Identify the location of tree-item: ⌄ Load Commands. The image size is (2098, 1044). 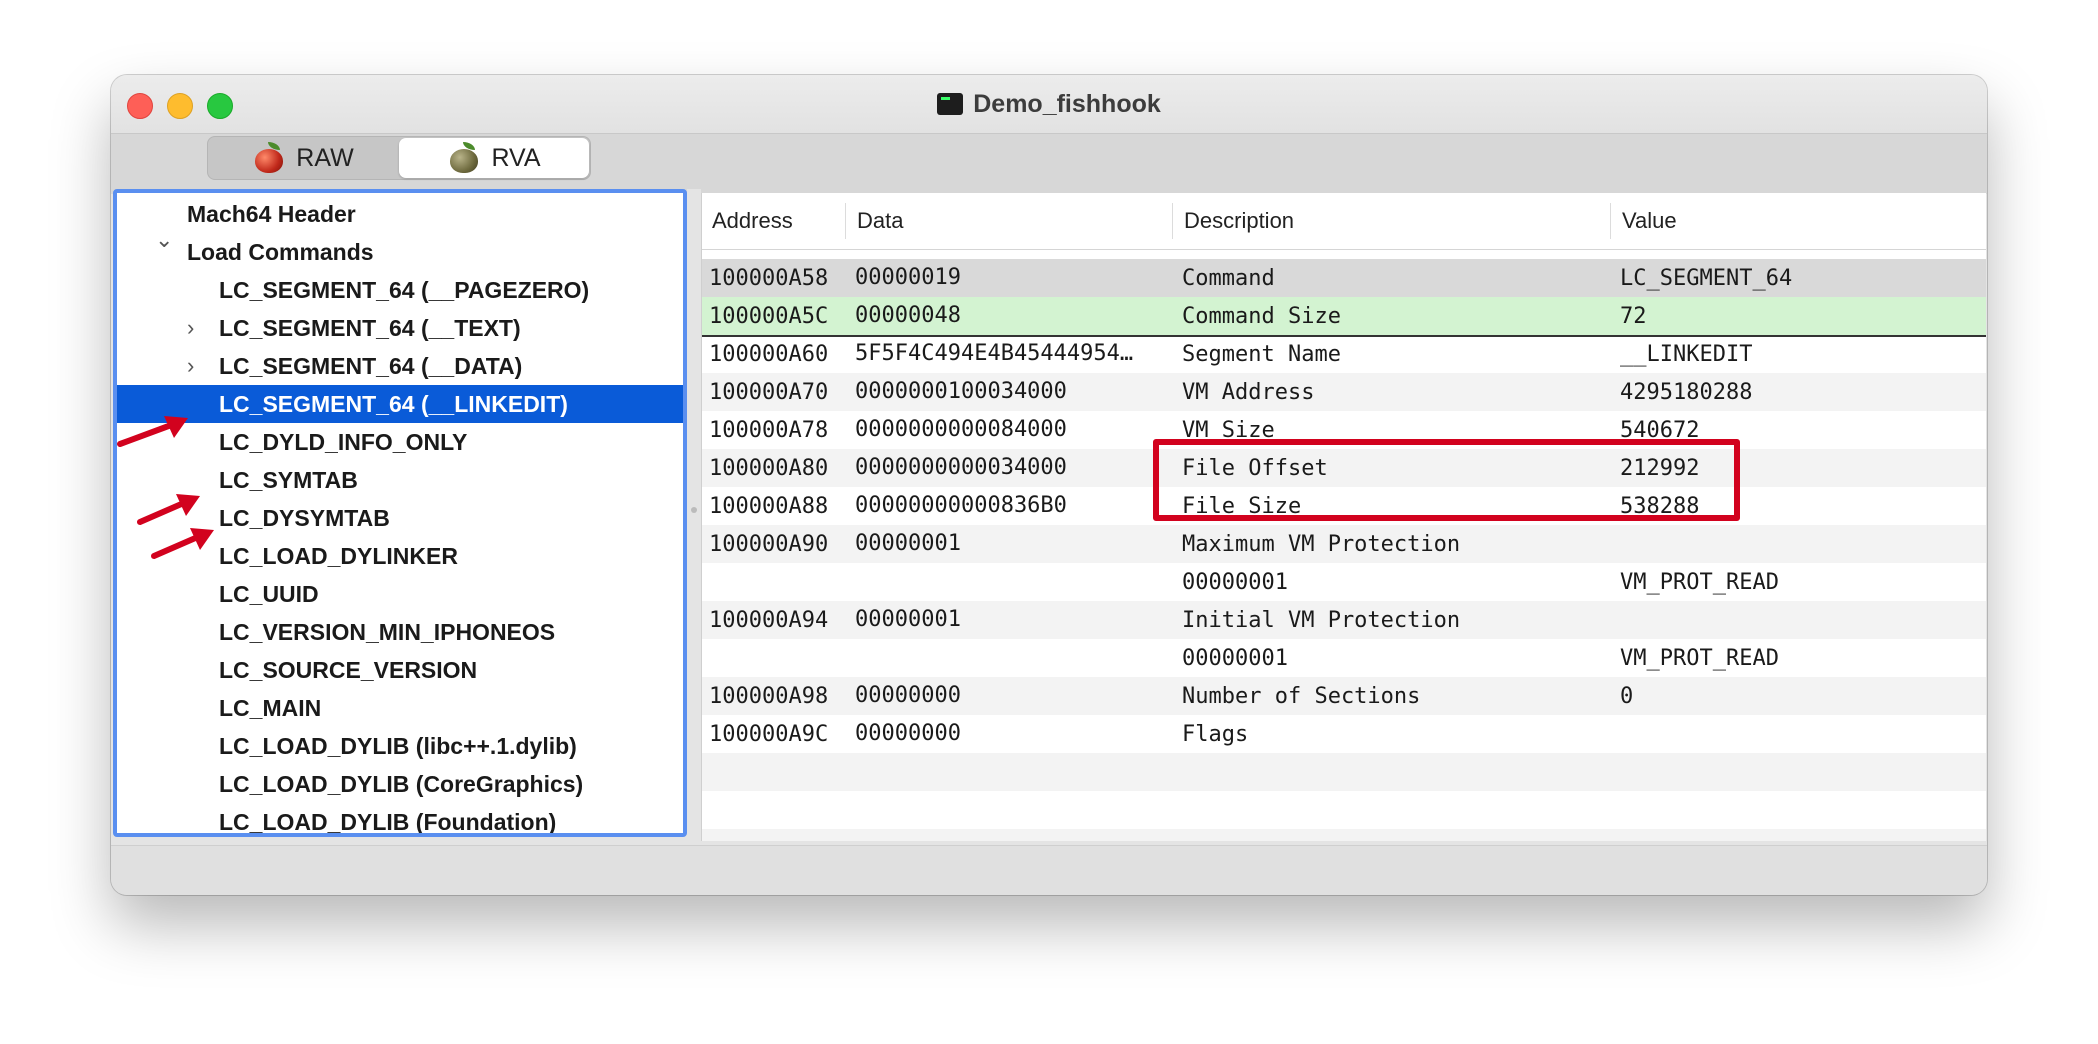
(400, 249).